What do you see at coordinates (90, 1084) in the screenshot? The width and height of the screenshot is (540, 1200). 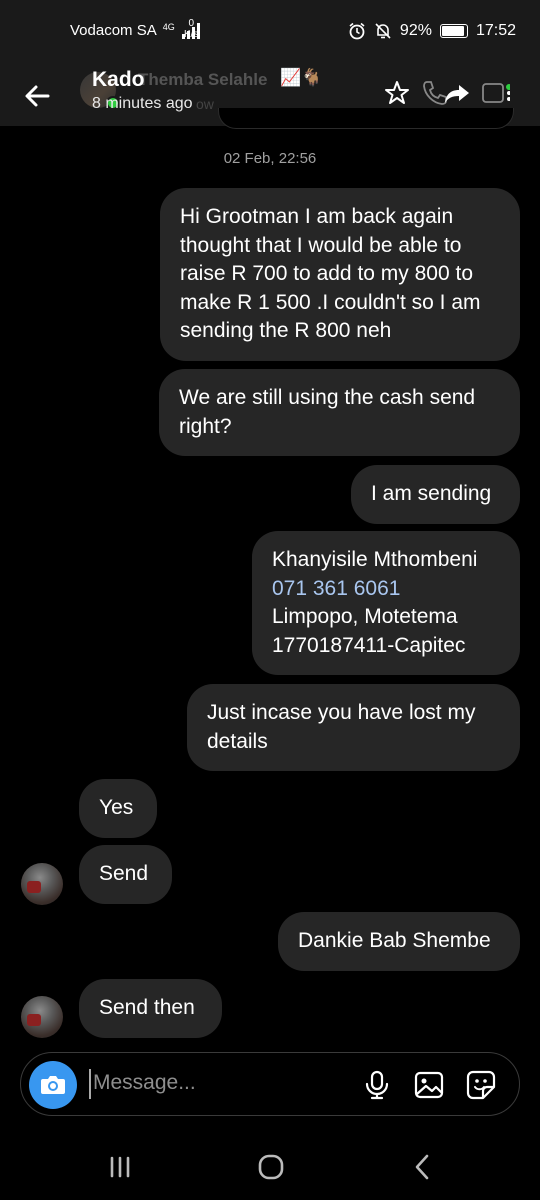 I see `text-cursor` at bounding box center [90, 1084].